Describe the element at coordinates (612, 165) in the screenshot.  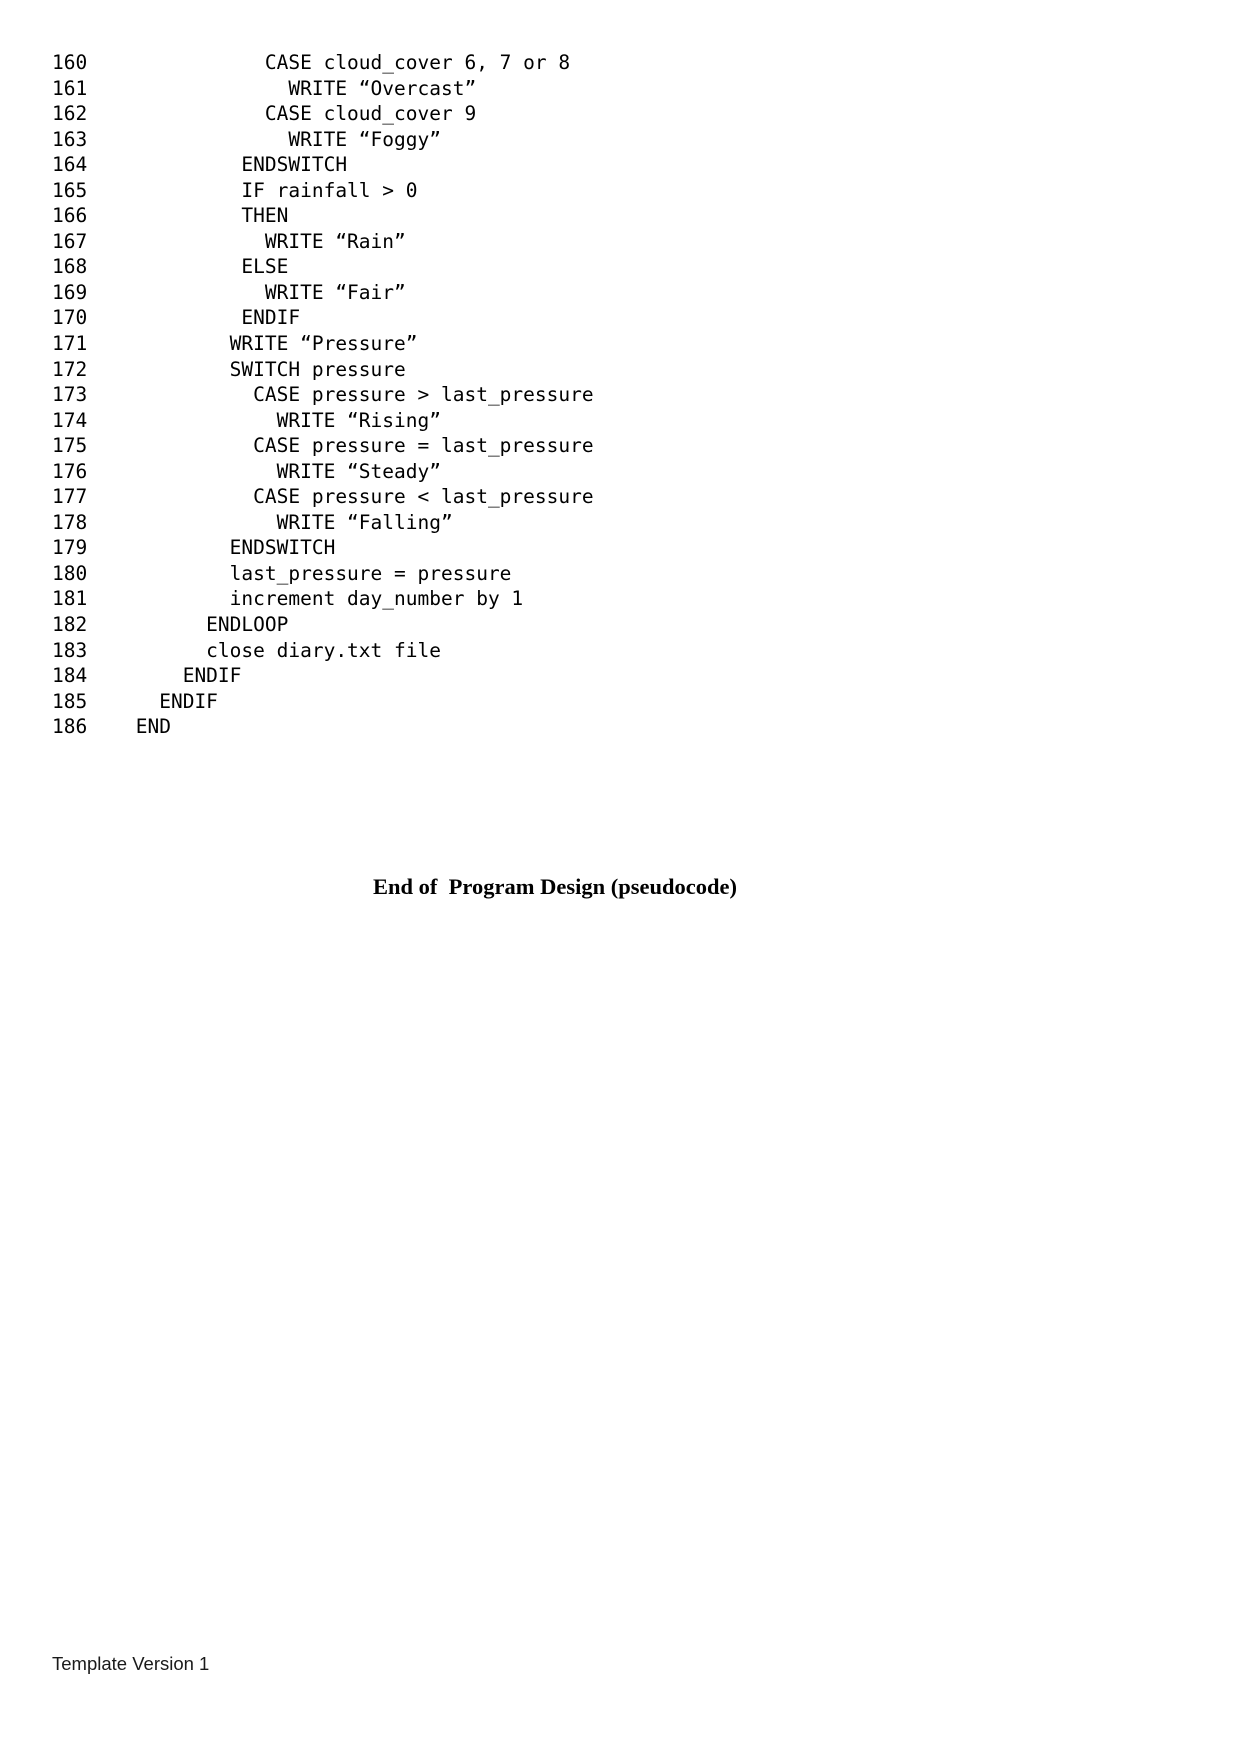
I see `code-line: 164 ENDSWITCH` at that location.